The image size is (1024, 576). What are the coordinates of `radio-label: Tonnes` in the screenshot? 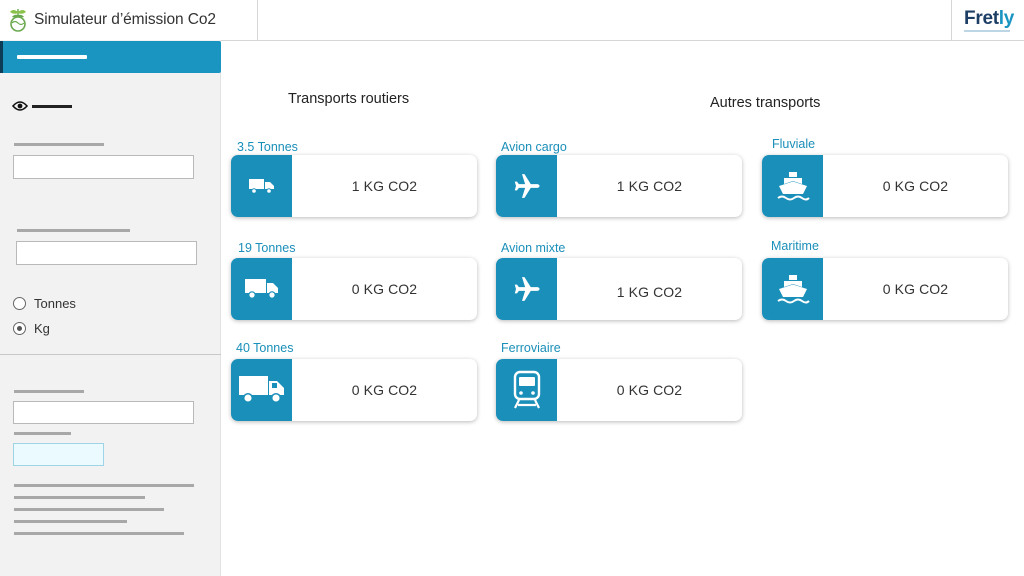 It's located at (55, 303).